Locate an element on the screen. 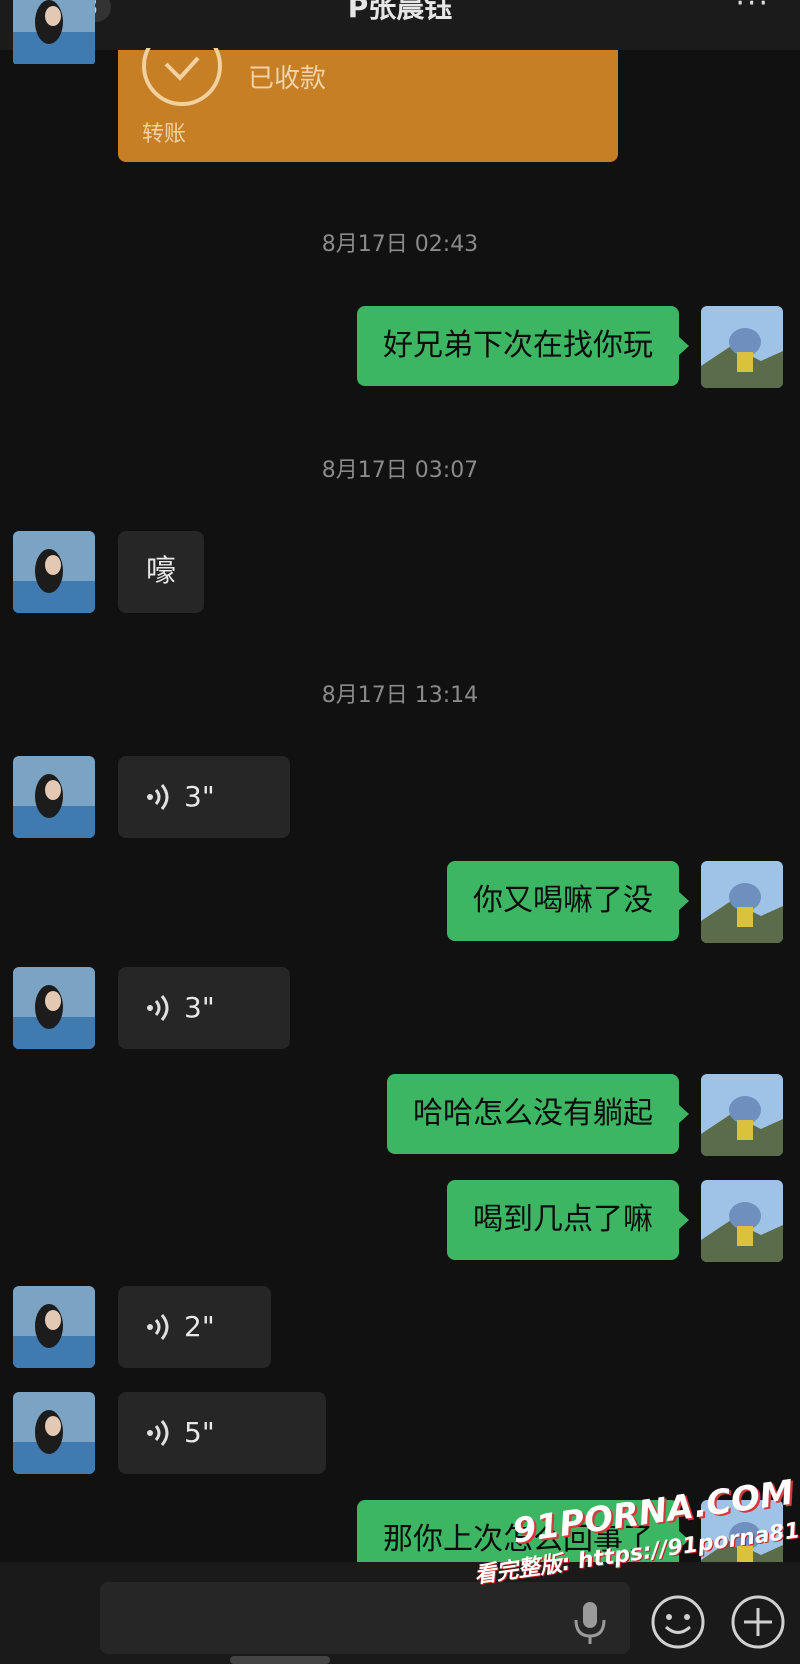 The width and height of the screenshot is (800, 1664). transfer-card: 已收款 转账 is located at coordinates (368, 105).